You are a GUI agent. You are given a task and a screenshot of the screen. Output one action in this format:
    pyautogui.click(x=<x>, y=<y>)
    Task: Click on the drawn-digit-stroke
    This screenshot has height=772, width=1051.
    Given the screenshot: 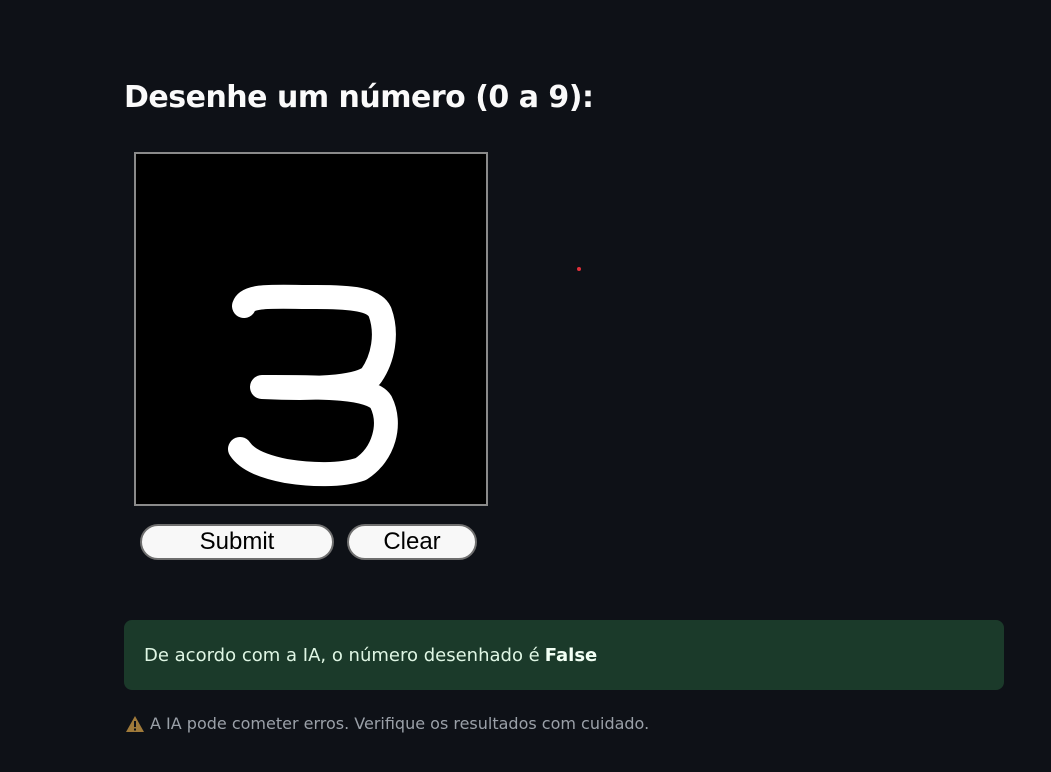 What is the action you would take?
    pyautogui.click(x=313, y=385)
    